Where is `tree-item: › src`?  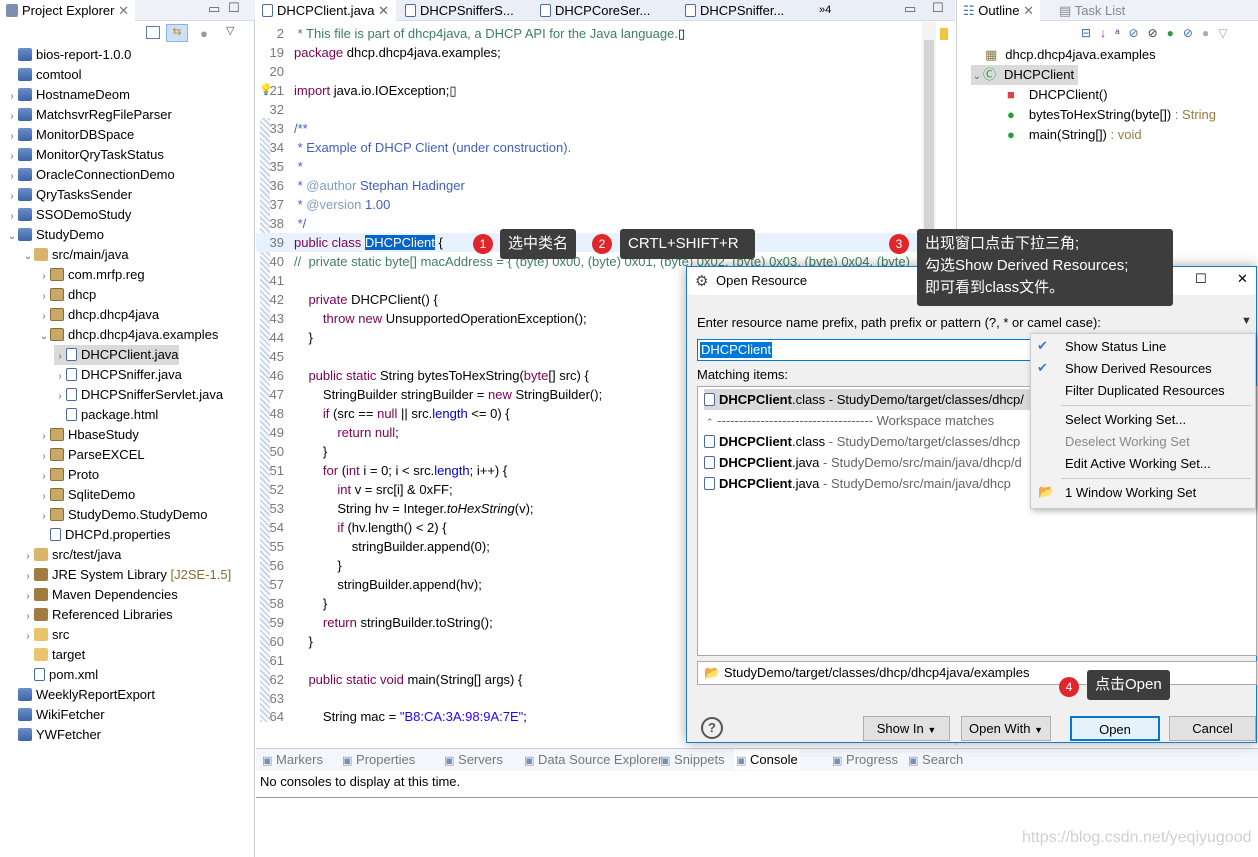
tree-item: › src is located at coordinates (45, 635).